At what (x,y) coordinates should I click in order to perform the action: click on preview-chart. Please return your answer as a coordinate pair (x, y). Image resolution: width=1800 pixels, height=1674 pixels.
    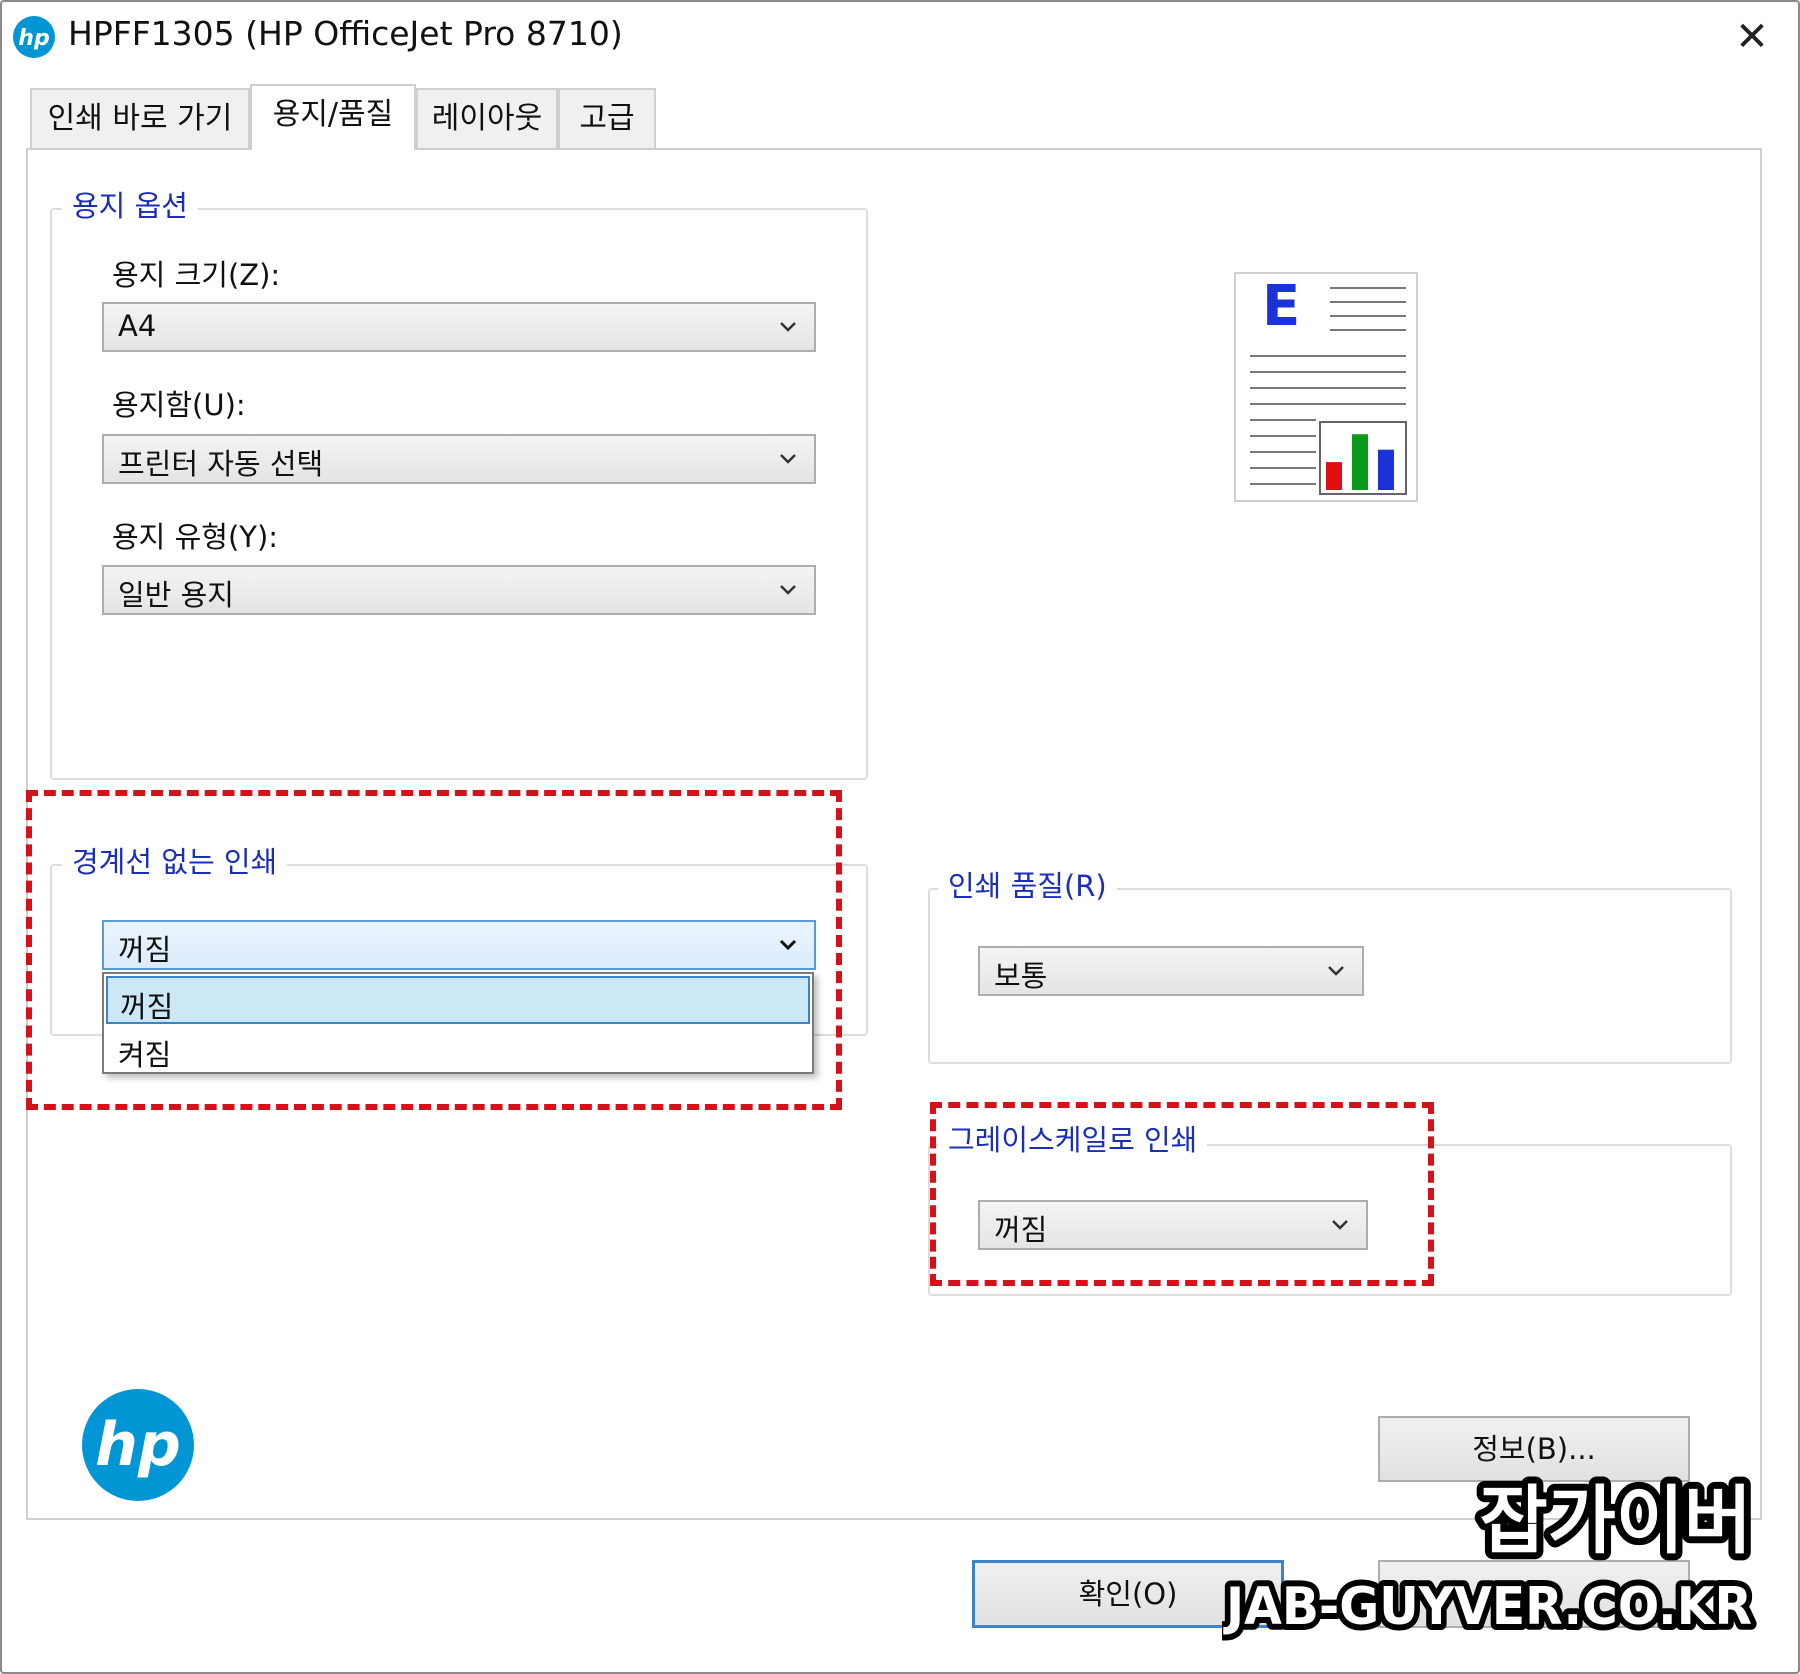
    Looking at the image, I should click on (1360, 462).